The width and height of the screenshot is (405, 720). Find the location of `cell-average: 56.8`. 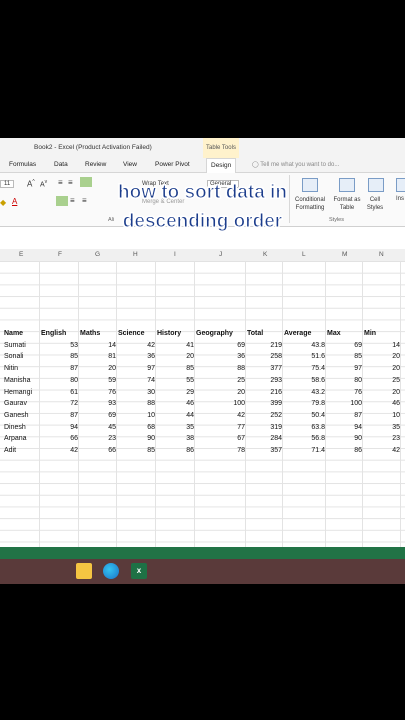

cell-average: 56.8 is located at coordinates (304, 438).